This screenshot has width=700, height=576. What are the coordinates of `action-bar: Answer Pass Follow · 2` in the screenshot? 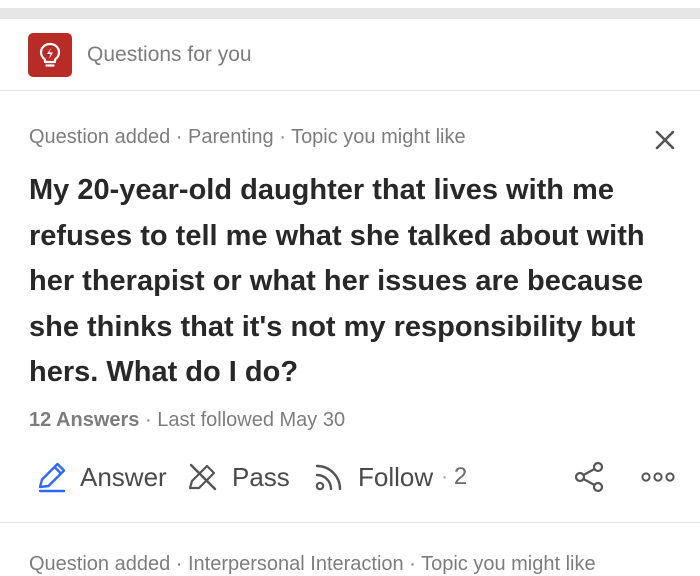 It's located at (350, 477).